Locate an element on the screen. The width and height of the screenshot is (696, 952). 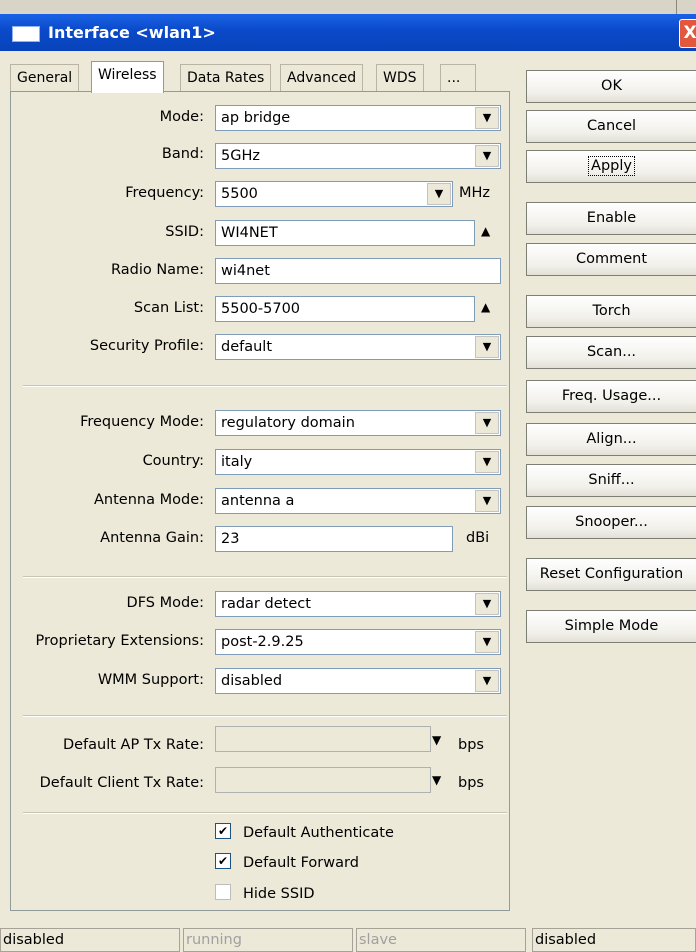
antenna-mode-label: Antenna Mode: is located at coordinates (149, 500).